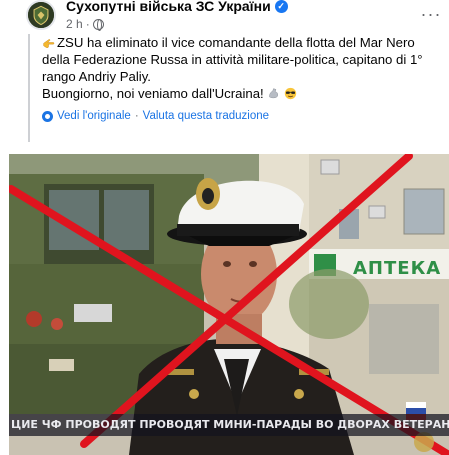 The width and height of the screenshot is (449, 455). I want to click on see-original-link: Vedi l'originale, so click(94, 116).